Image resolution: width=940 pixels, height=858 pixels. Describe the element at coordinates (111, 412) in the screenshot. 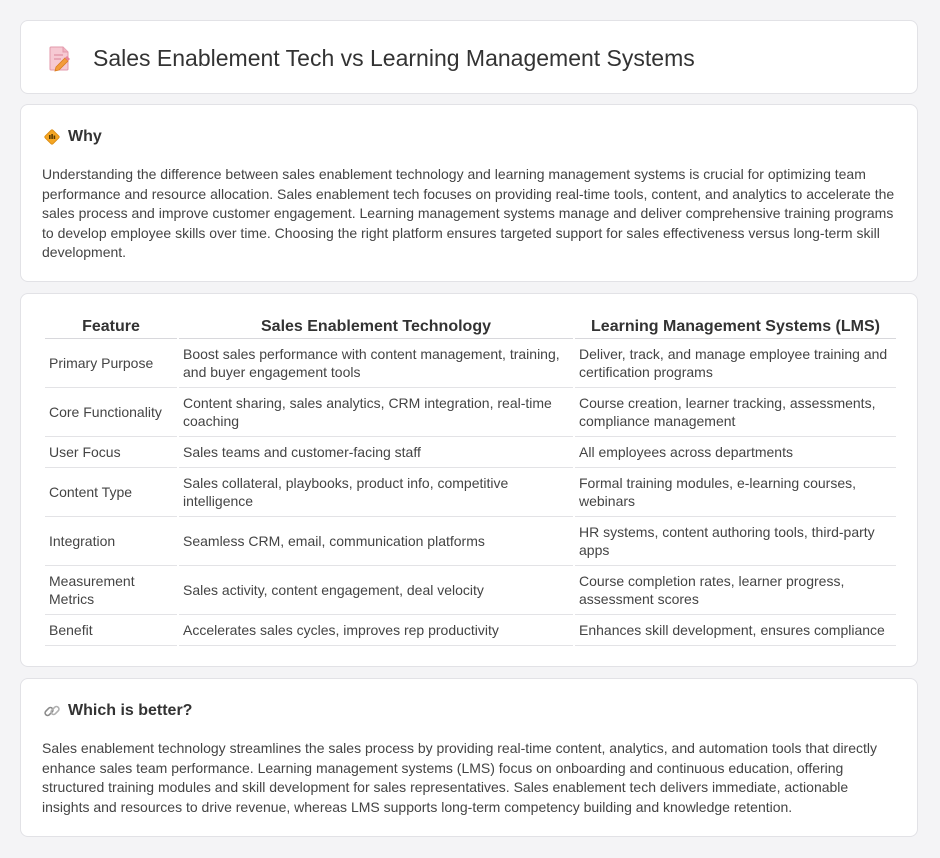

I see `feature-cell: Core Functionality` at that location.